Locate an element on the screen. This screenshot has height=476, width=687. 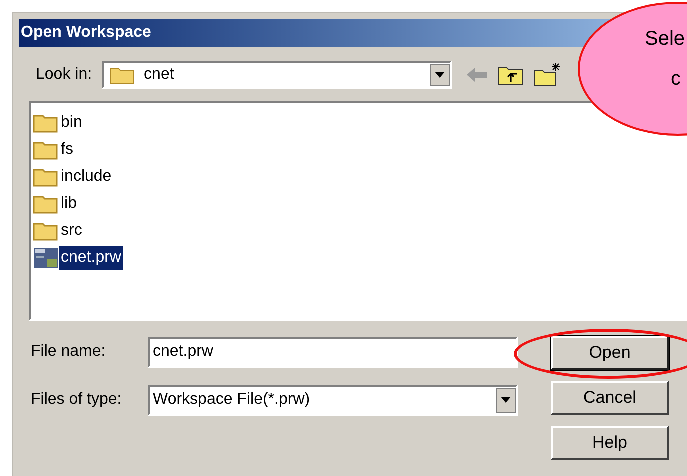
files-of-type-label: Files of type: is located at coordinates (77, 400).